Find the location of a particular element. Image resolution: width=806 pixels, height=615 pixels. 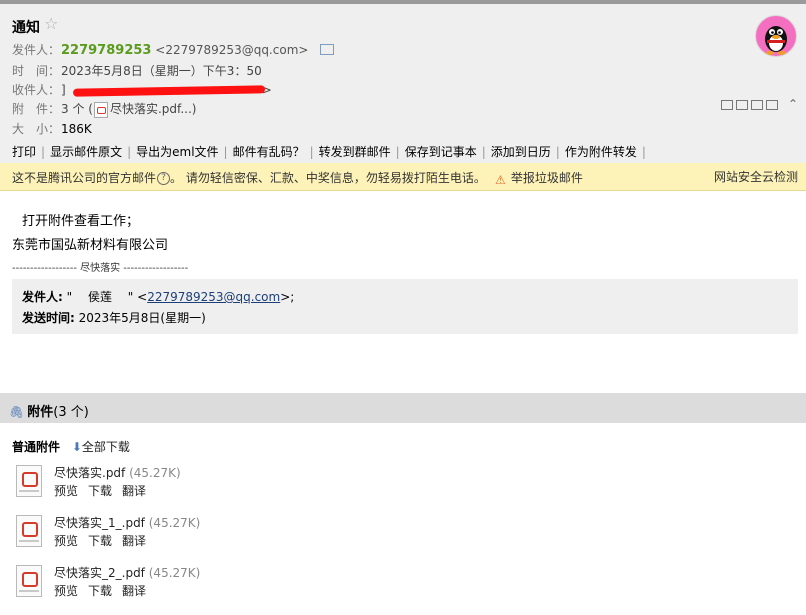

size-value: 186K is located at coordinates (76, 129).